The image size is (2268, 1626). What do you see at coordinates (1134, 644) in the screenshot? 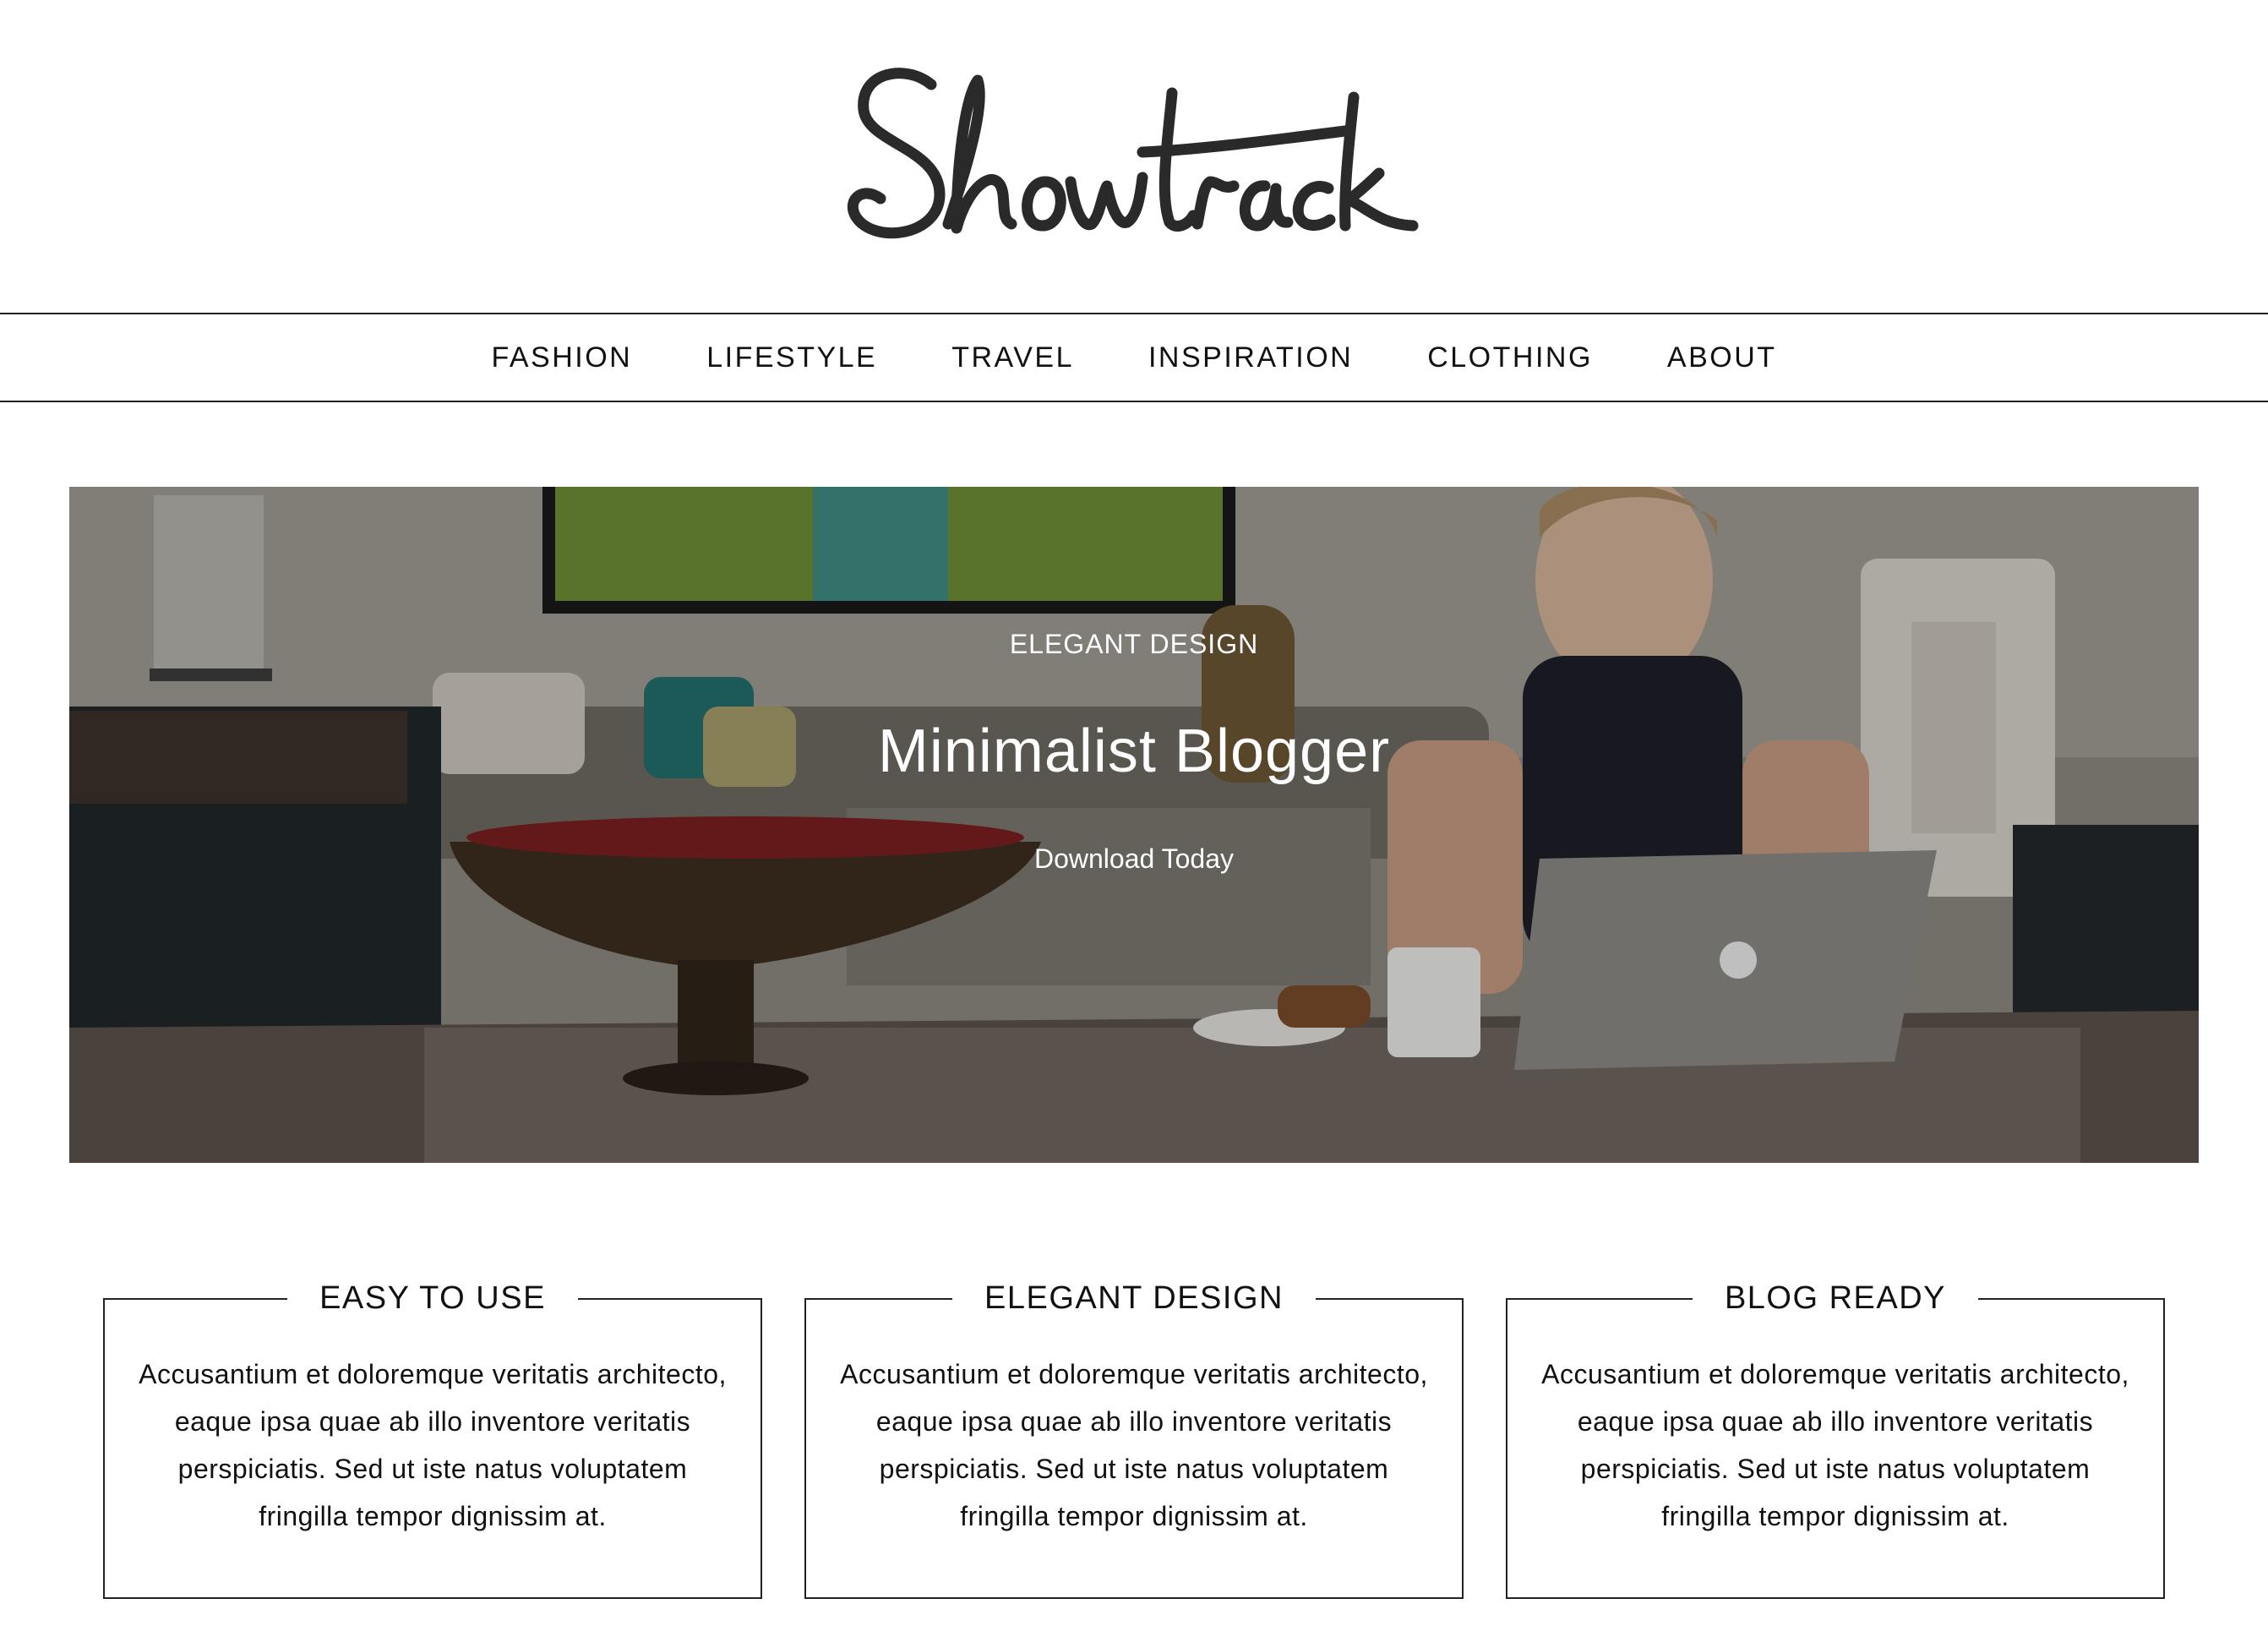
I see `hero-kicker: ELEGANT DESIGN` at bounding box center [1134, 644].